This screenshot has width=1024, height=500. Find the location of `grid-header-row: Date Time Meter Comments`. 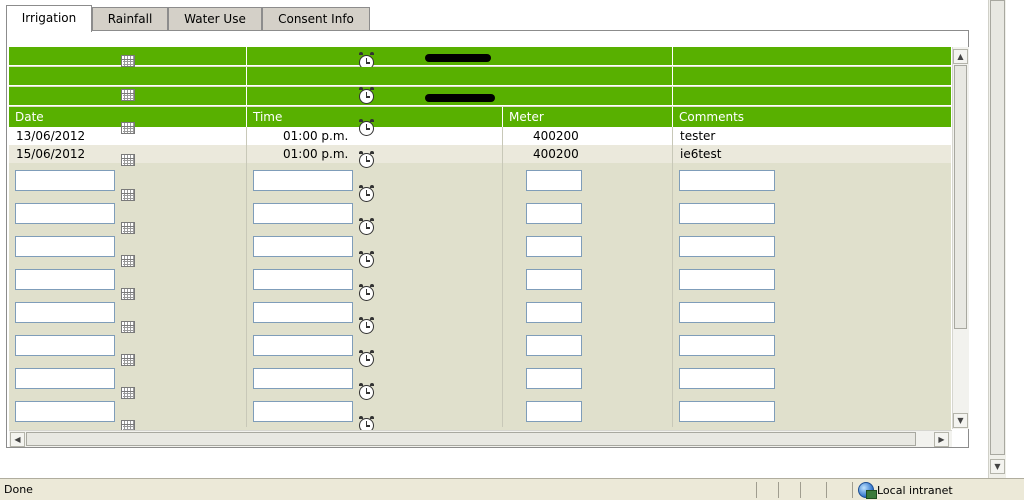

grid-header-row: Date Time Meter Comments is located at coordinates (480, 121).